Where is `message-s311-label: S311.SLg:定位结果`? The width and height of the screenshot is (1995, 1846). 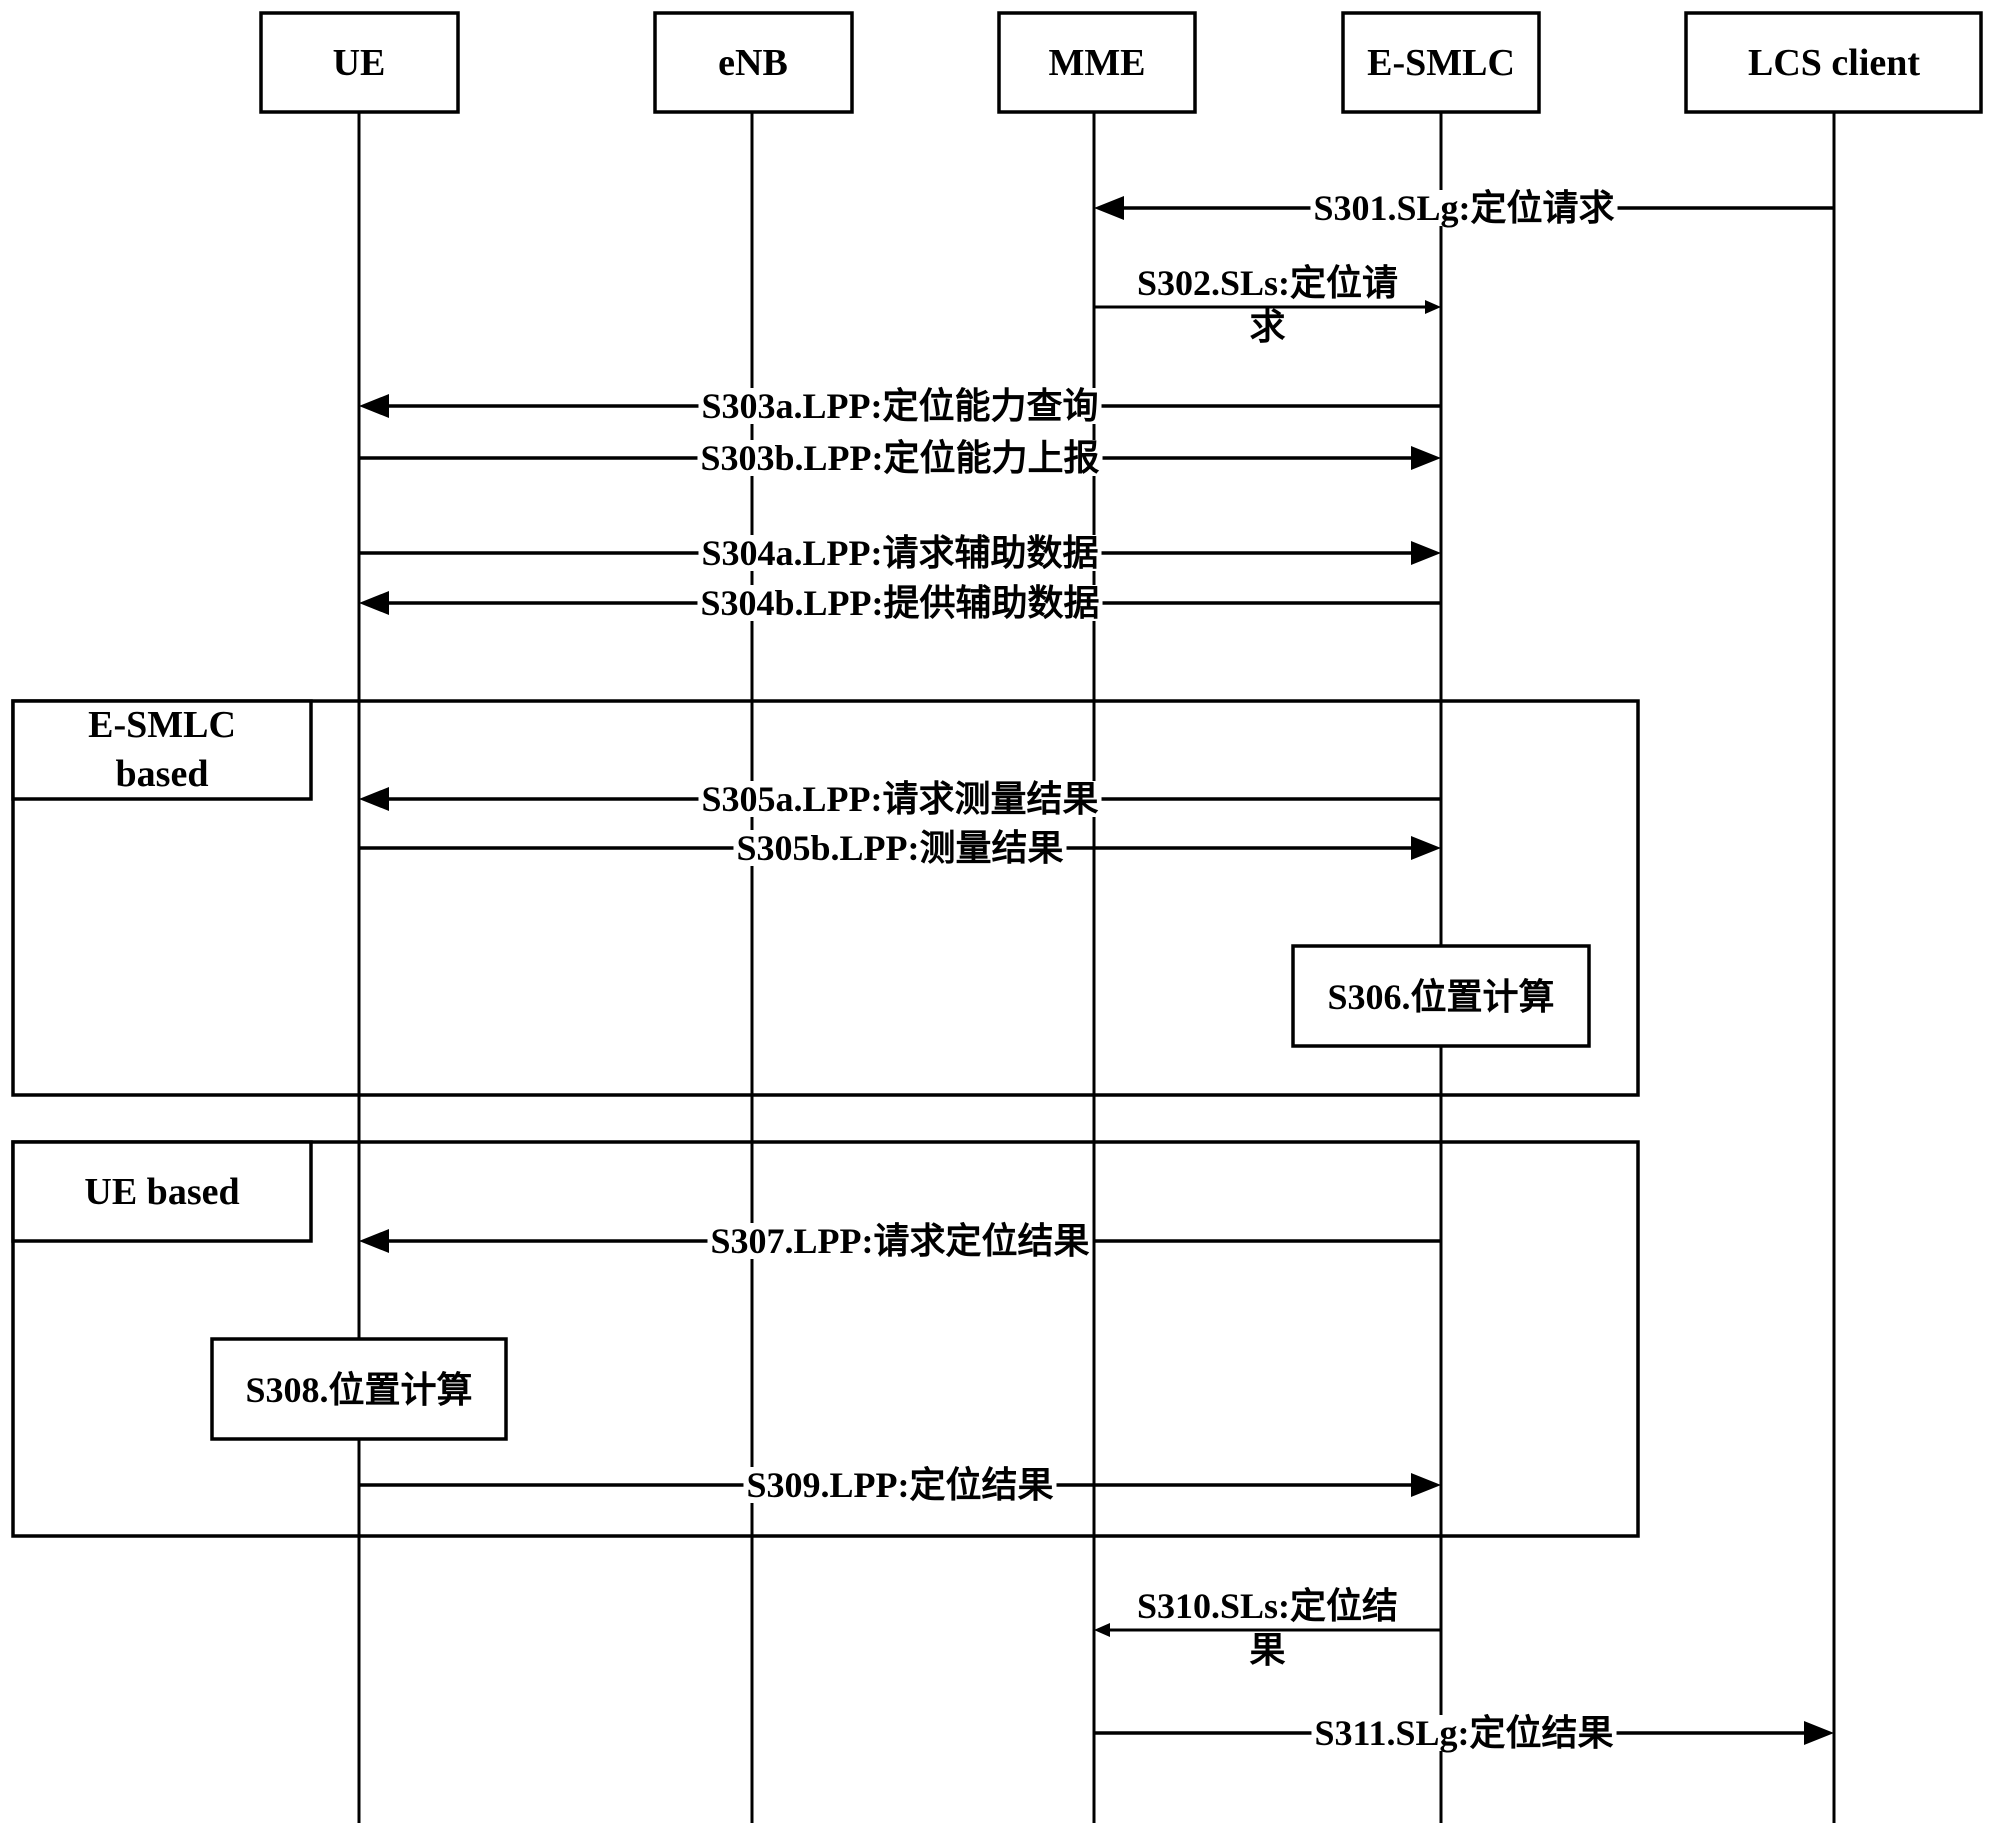
message-s311-label: S311.SLg:定位结果 is located at coordinates (1463, 1733).